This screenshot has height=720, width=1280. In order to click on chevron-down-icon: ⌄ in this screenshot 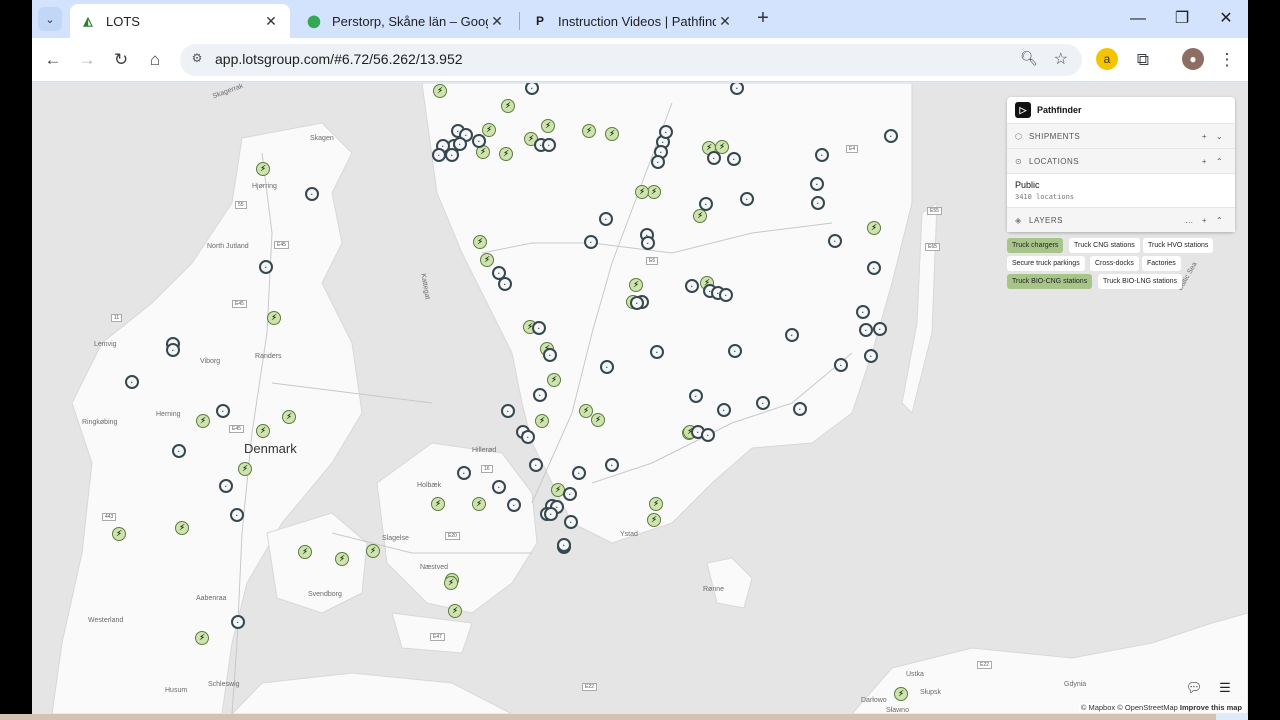, I will do `click(1219, 136)`.